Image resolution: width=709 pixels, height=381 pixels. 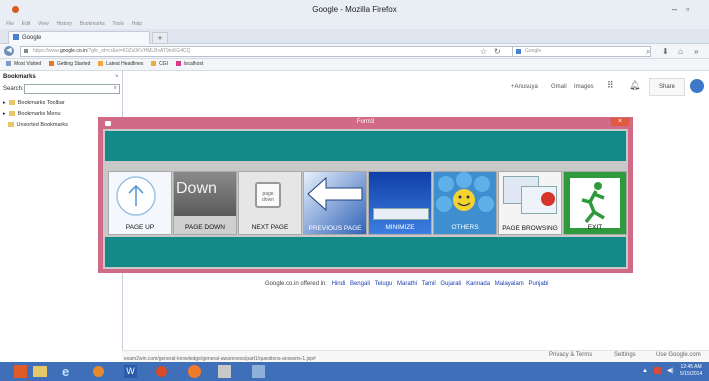 What do you see at coordinates (691, 374) in the screenshot?
I see `clock-date: 5/15/2014` at bounding box center [691, 374].